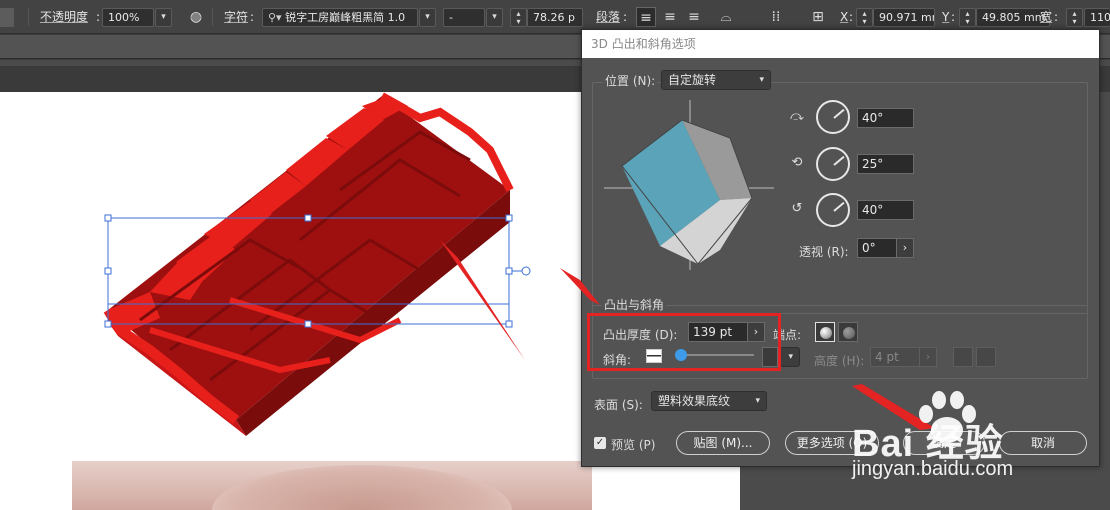  Describe the element at coordinates (933, 469) in the screenshot. I see `baidu-url: jingyan.baidu.com` at that location.